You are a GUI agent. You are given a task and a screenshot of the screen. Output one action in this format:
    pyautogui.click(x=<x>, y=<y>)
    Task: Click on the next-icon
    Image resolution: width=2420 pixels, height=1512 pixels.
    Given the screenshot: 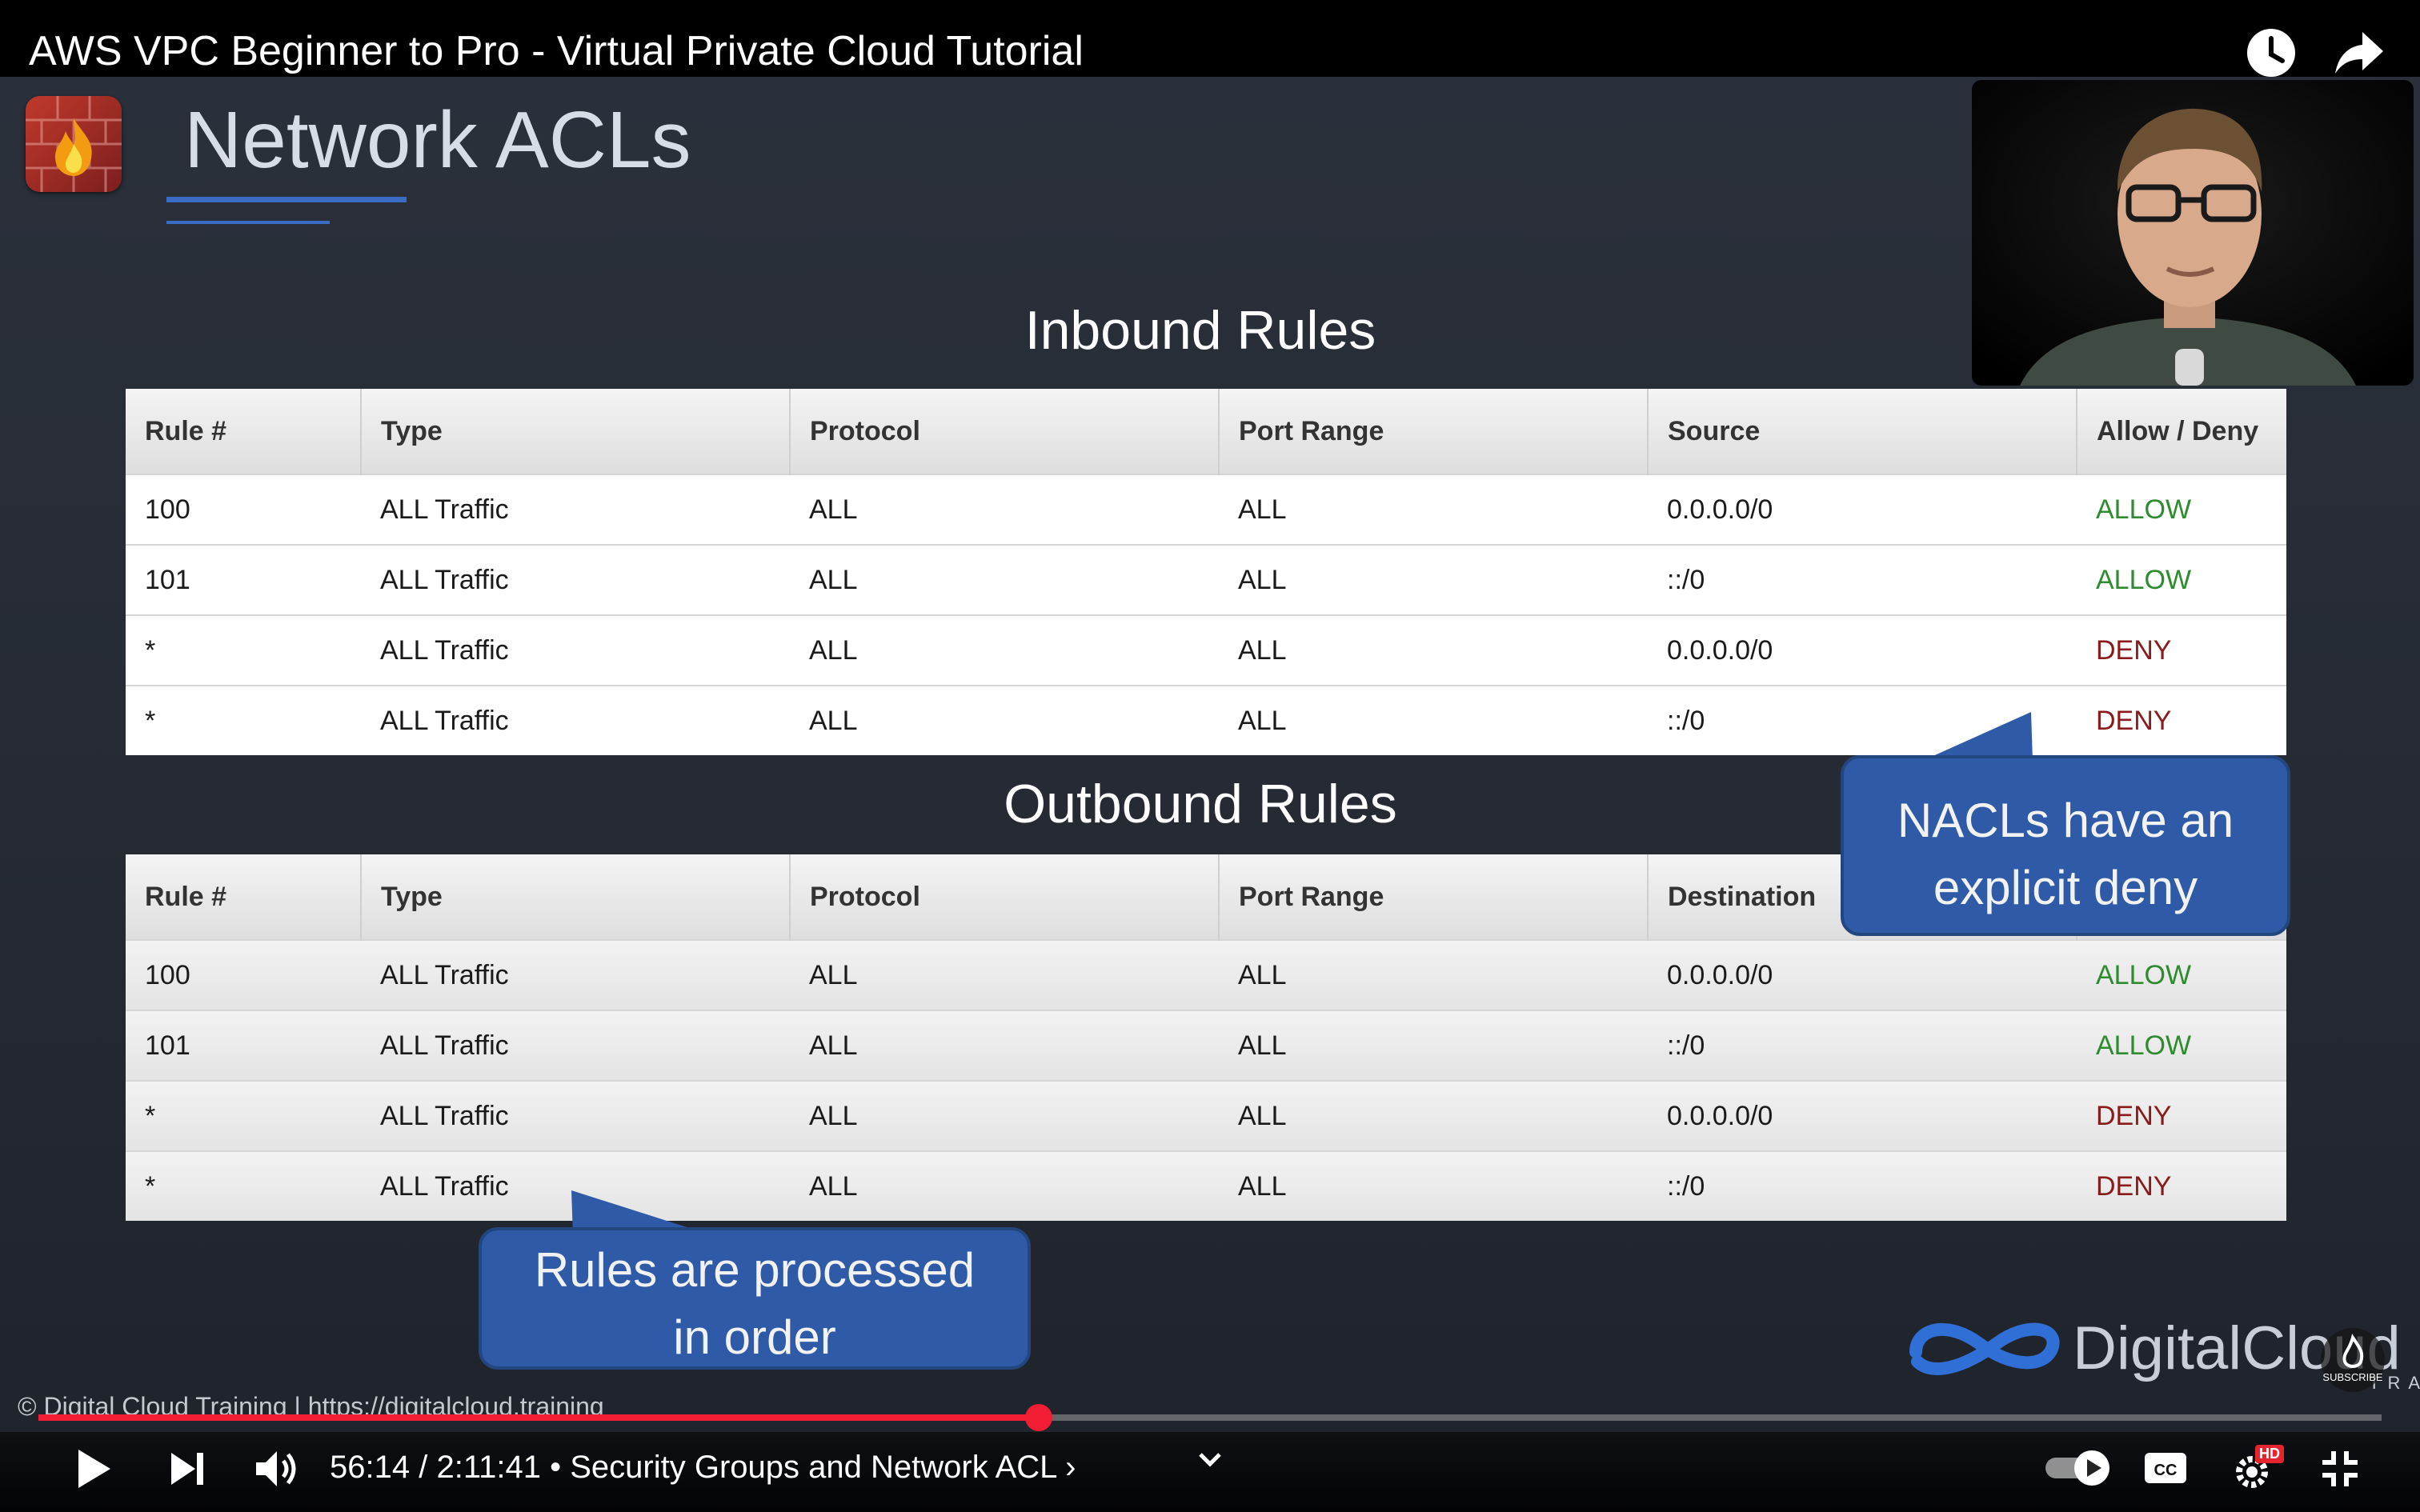 What is the action you would take?
    pyautogui.click(x=188, y=1471)
    